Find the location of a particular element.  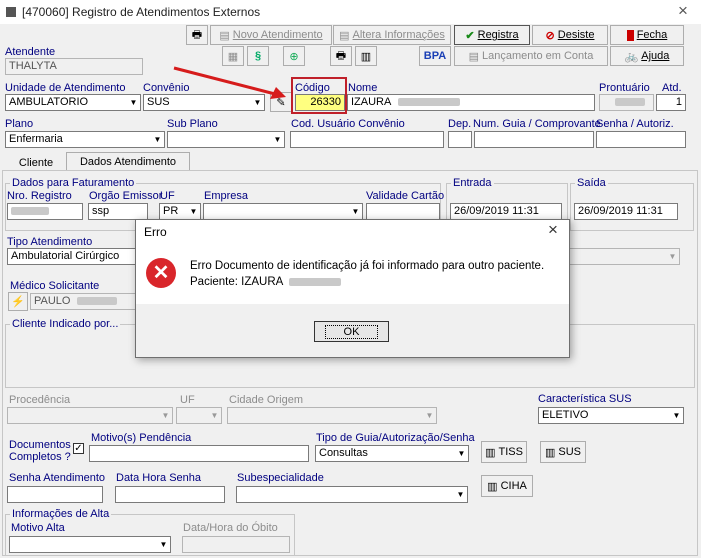

medico-search-button: ⚡ is located at coordinates (18, 301).